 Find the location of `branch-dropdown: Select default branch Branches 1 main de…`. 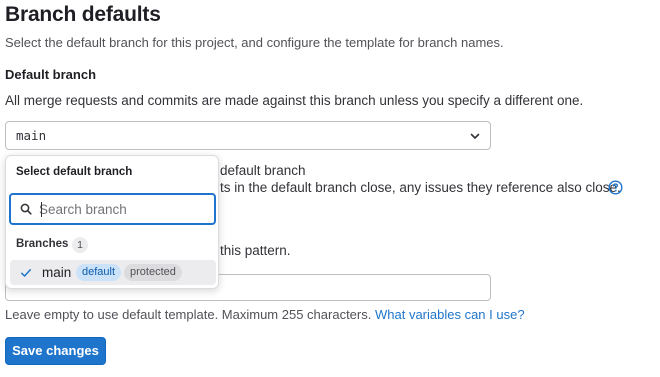

branch-dropdown: Select default branch Branches 1 main de… is located at coordinates (112, 222).